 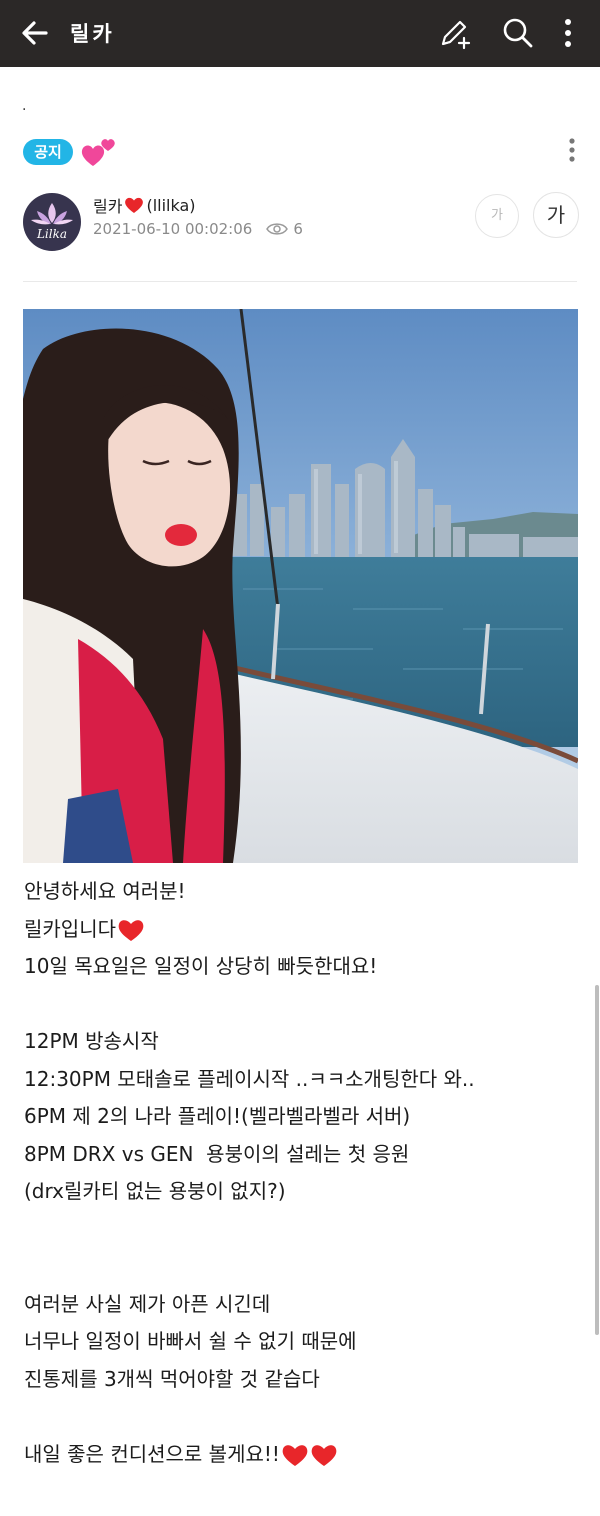 I want to click on eye-icon, so click(x=277, y=229).